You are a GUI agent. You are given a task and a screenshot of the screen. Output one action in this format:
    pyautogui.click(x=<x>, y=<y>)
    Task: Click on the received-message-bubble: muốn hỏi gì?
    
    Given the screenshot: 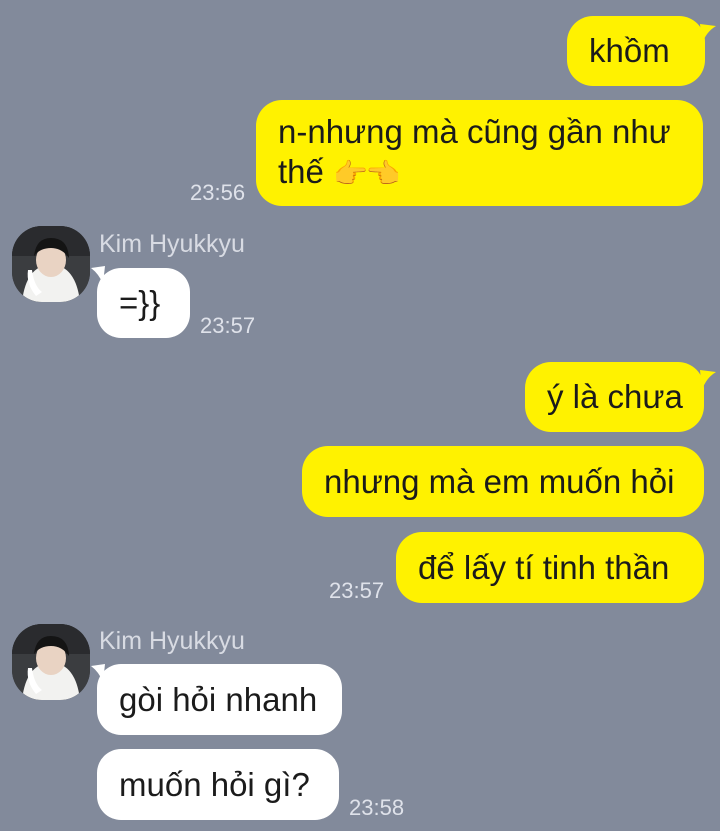 What is the action you would take?
    pyautogui.click(x=218, y=784)
    